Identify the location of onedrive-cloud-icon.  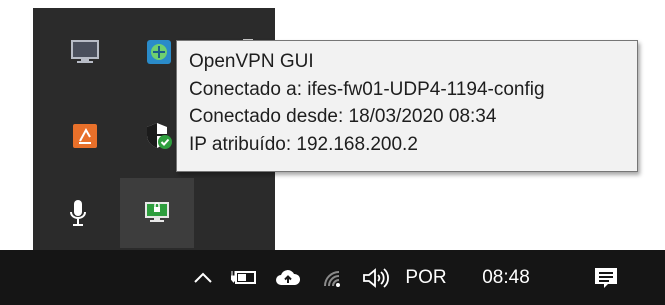
(288, 277).